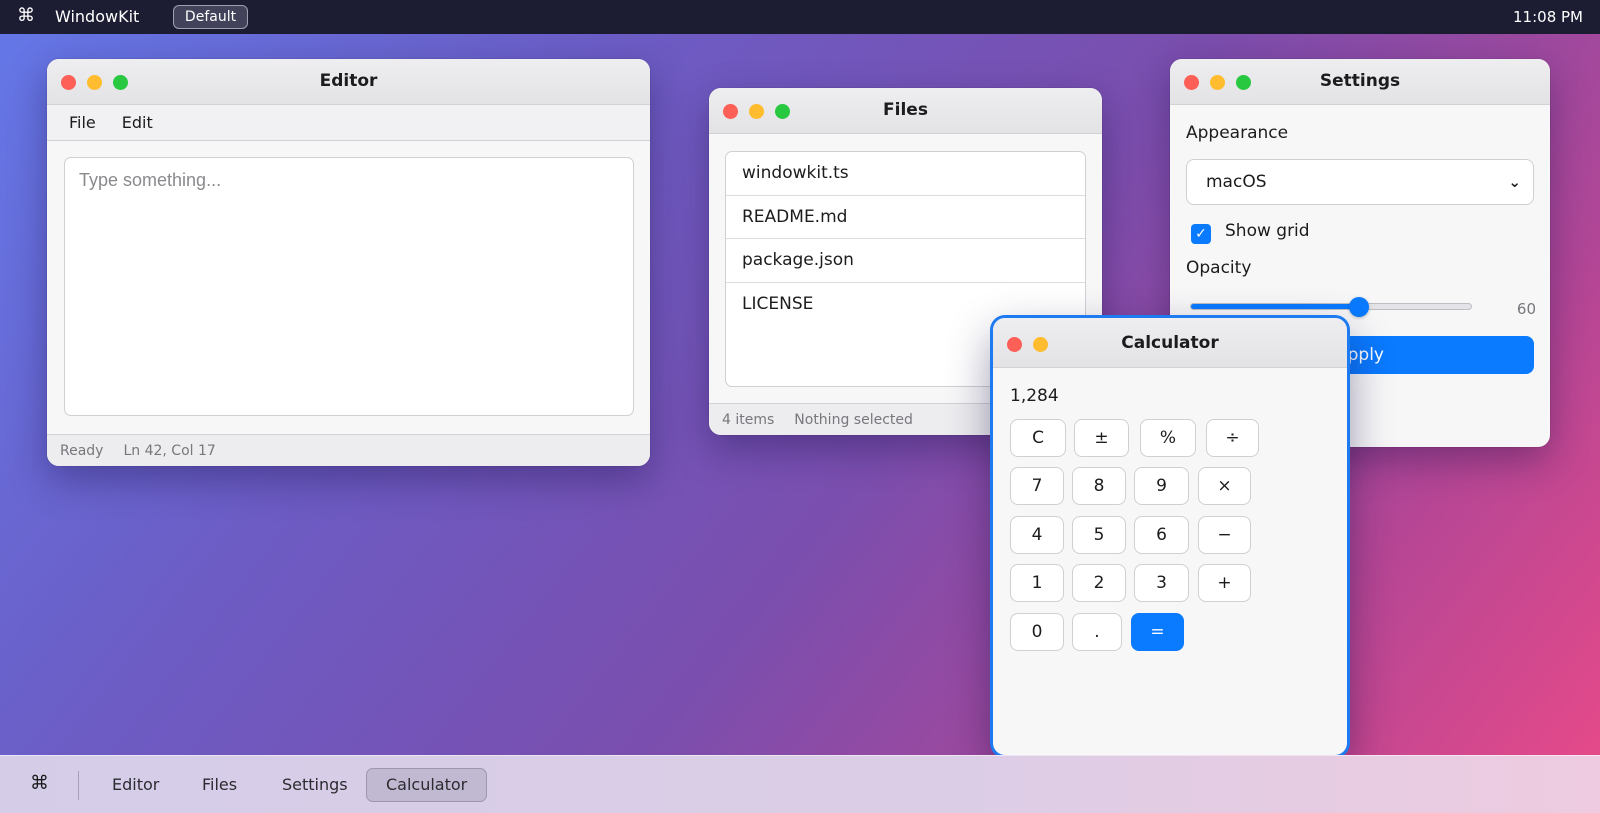 Image resolution: width=1600 pixels, height=813 pixels. What do you see at coordinates (135, 785) in the screenshot?
I see `dock-item-editor: Editor` at bounding box center [135, 785].